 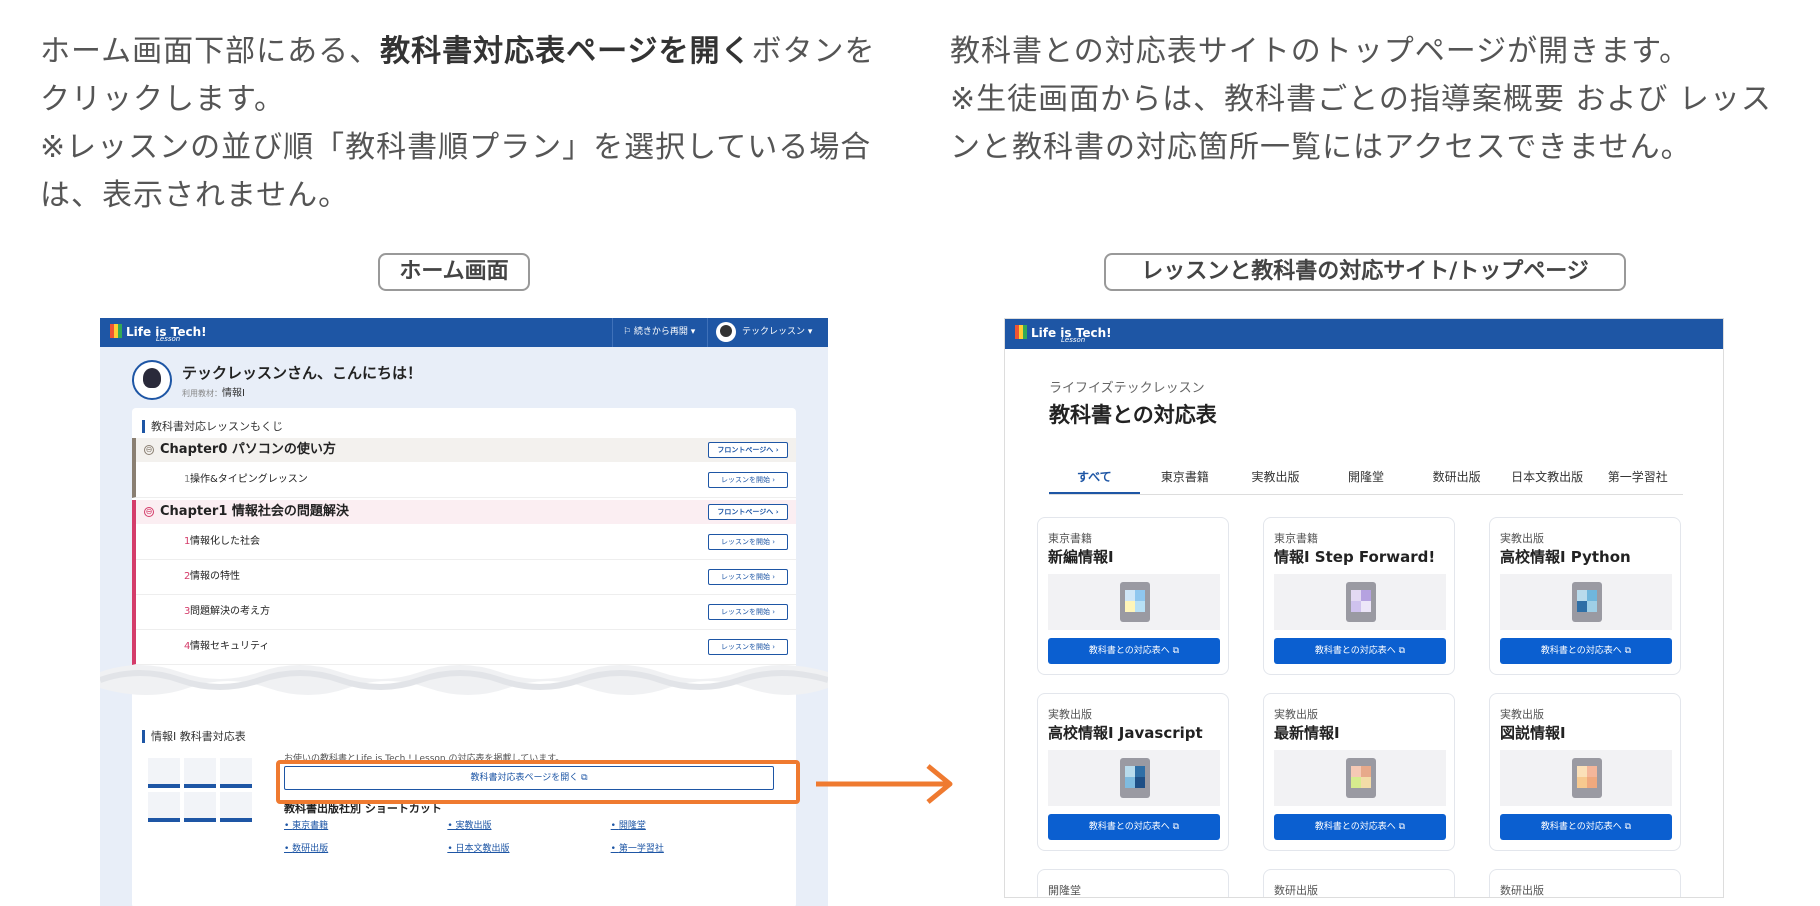 What do you see at coordinates (1547, 480) in the screenshot?
I see `tab-publisher: 日本文教出版` at bounding box center [1547, 480].